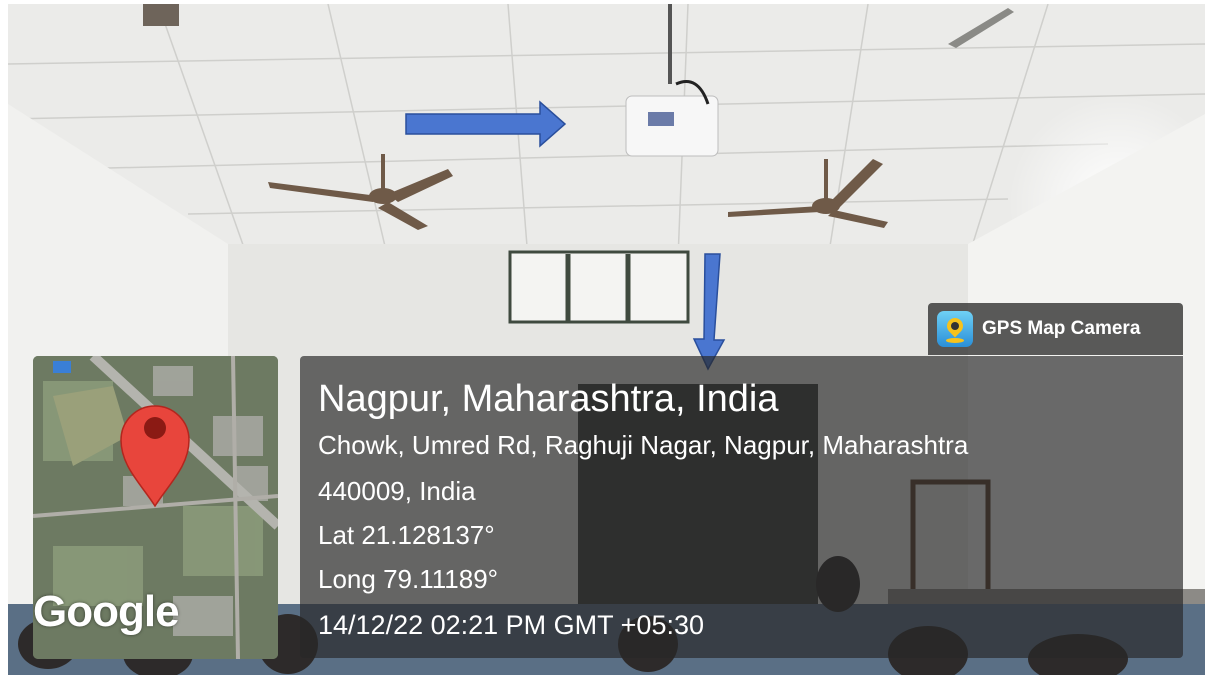 Image resolution: width=1209 pixels, height=679 pixels. Describe the element at coordinates (548, 399) in the screenshot. I see `location-title: Nagpur, Maharashtra, India` at that location.